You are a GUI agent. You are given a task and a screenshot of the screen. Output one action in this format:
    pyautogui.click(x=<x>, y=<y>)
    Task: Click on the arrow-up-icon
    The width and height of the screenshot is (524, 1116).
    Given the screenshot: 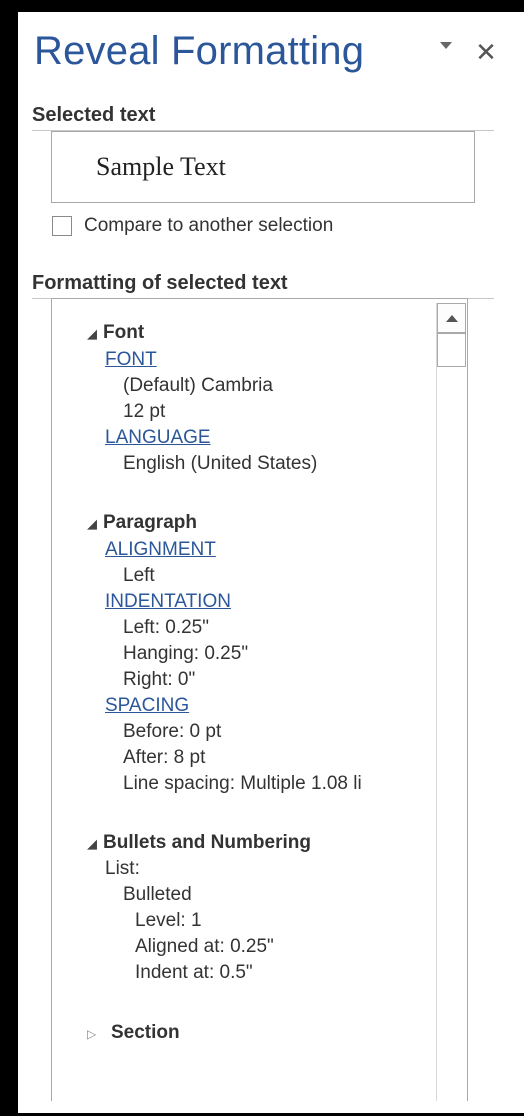 What is the action you would take?
    pyautogui.click(x=451, y=318)
    